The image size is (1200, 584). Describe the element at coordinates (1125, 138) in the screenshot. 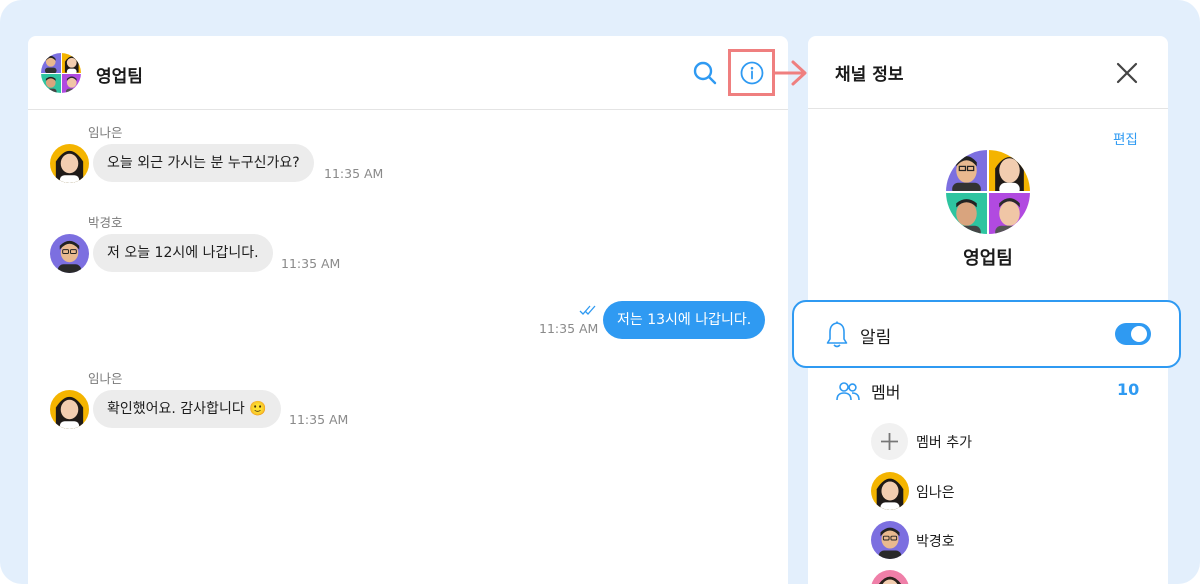

I see `edit-link: 편집` at that location.